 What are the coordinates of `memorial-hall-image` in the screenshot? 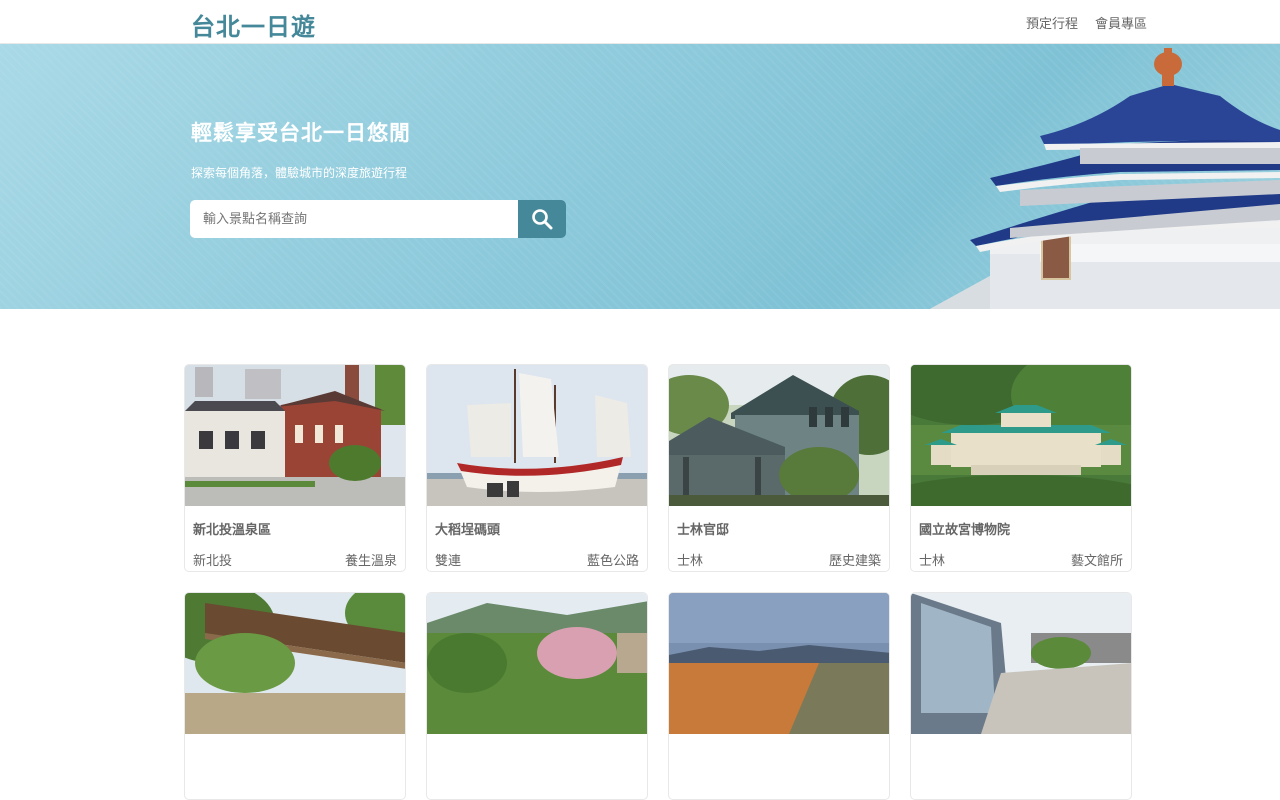 It's located at (1105, 178).